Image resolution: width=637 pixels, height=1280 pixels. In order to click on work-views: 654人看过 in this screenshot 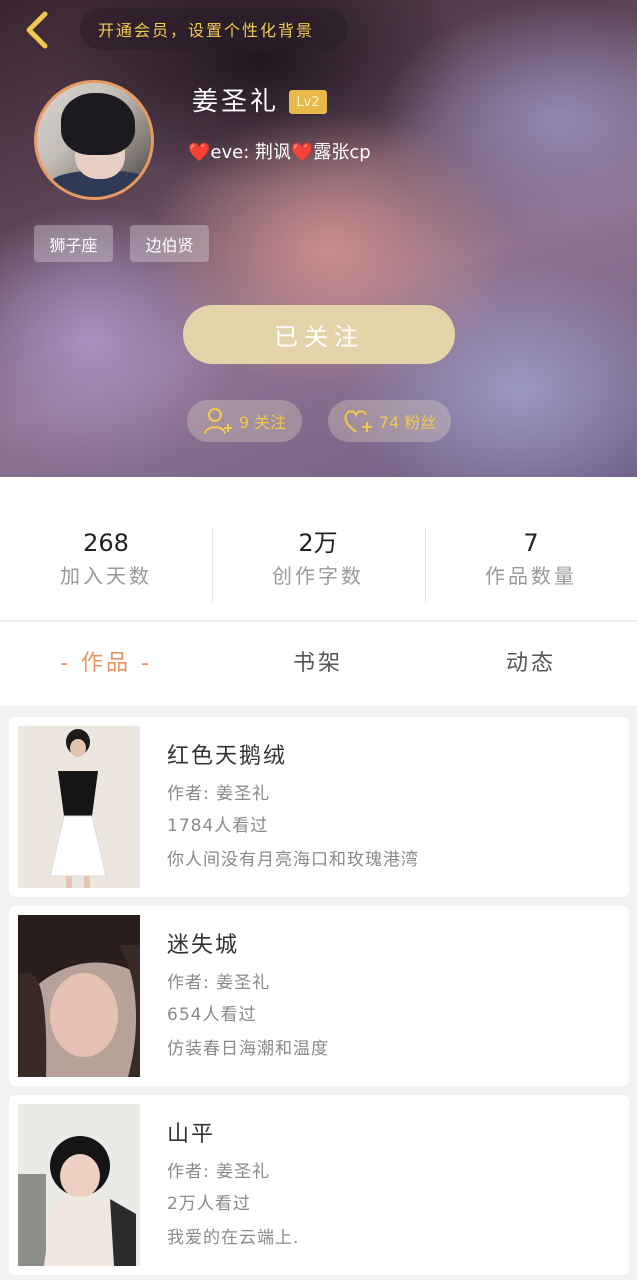, I will do `click(212, 1015)`.